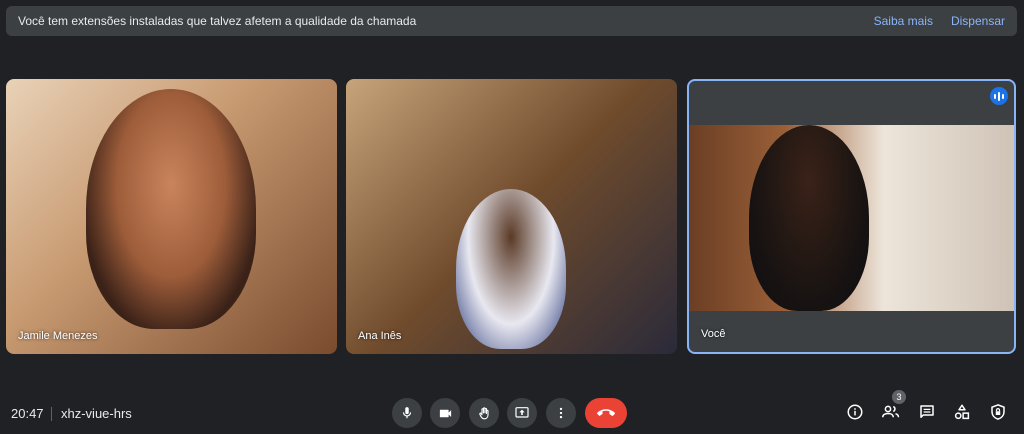 Image resolution: width=1024 pixels, height=434 pixels. I want to click on info-icon, so click(855, 412).